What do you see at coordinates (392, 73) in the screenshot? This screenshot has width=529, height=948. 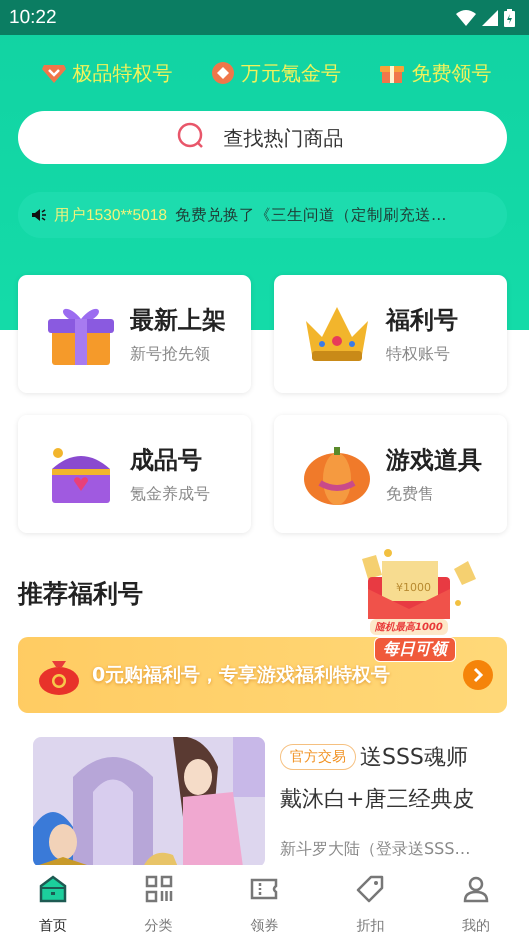 I see `gift-icon` at bounding box center [392, 73].